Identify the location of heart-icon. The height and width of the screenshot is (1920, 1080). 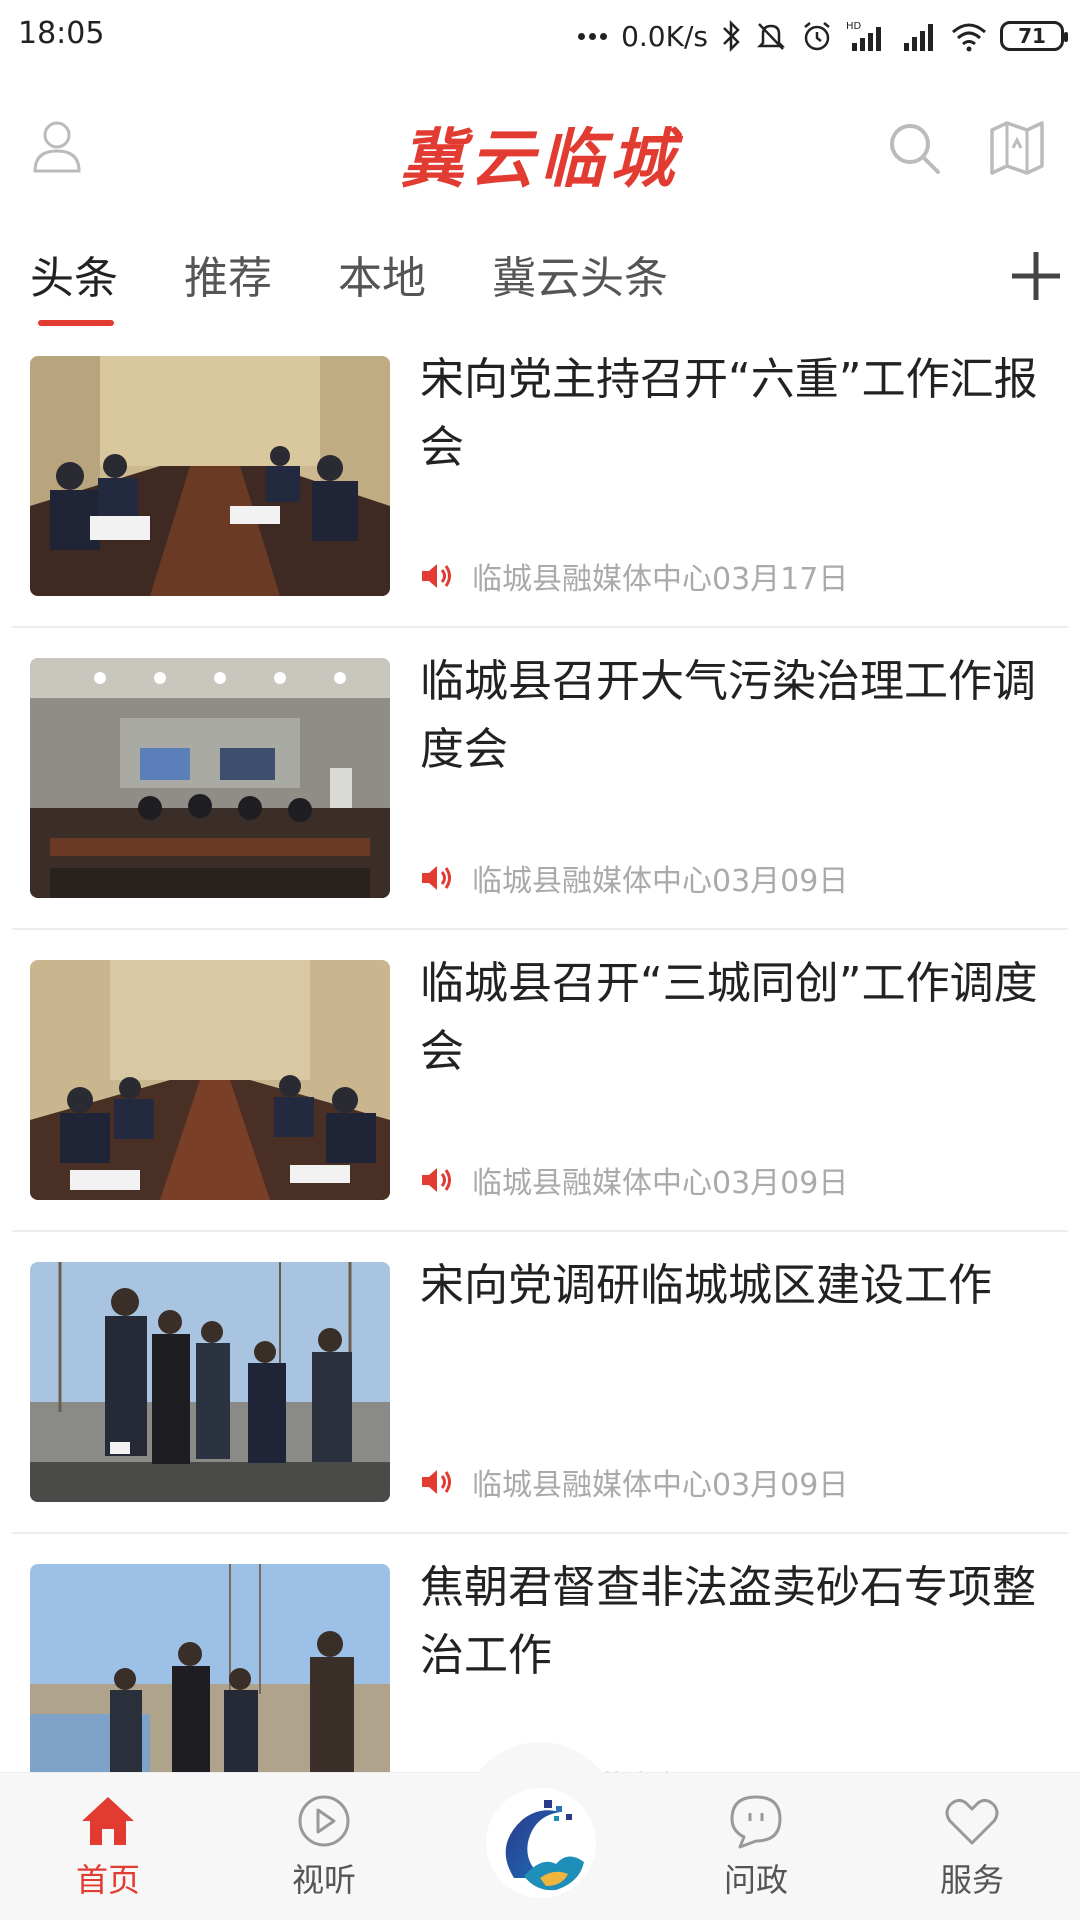
(972, 1821).